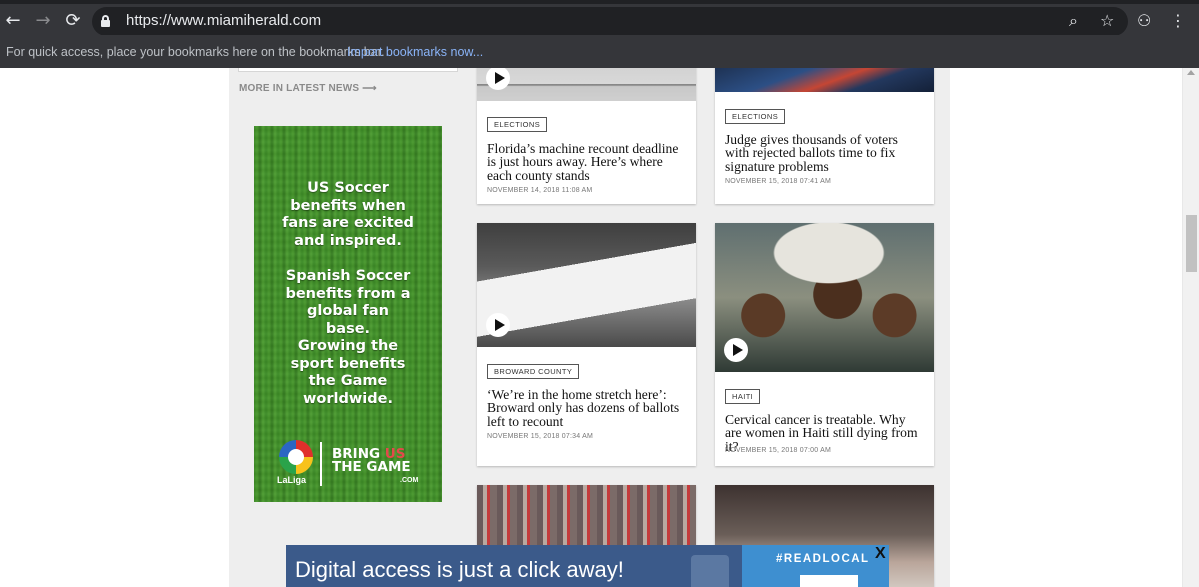 The height and width of the screenshot is (587, 1199). What do you see at coordinates (533, 371) in the screenshot?
I see `category-tag: BROWARD COUNTY` at bounding box center [533, 371].